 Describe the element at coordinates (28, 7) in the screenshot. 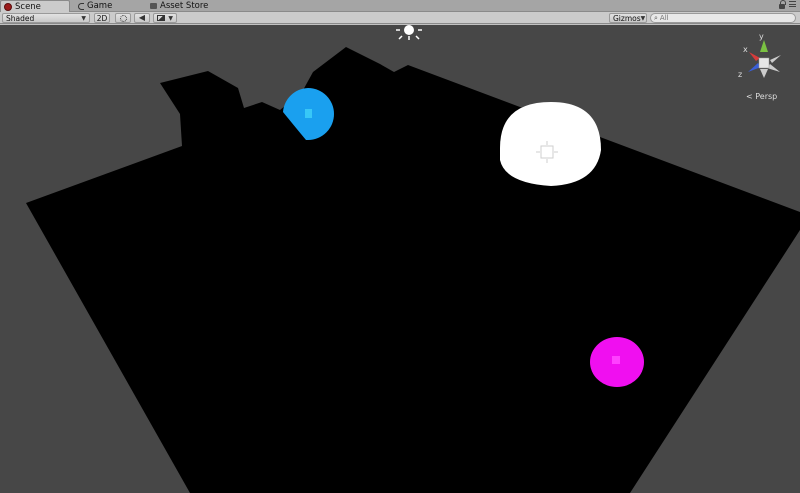

I see `tab-scene-label: Scene` at that location.